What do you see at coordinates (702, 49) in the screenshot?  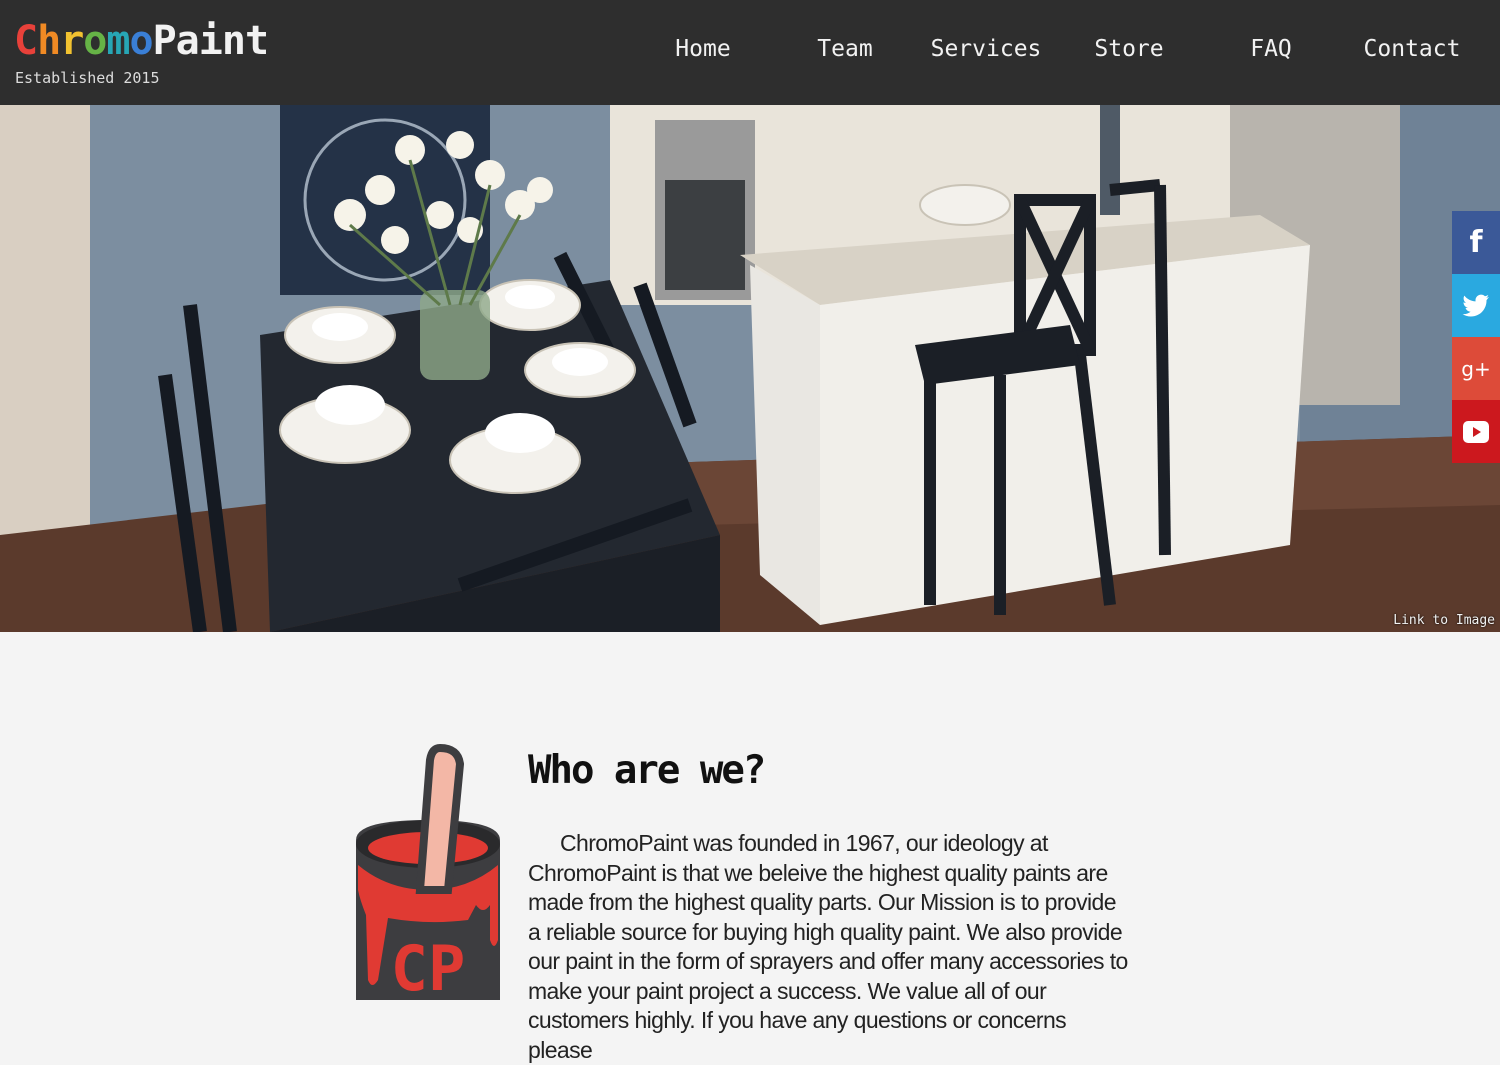 I see `nav-home: Home` at bounding box center [702, 49].